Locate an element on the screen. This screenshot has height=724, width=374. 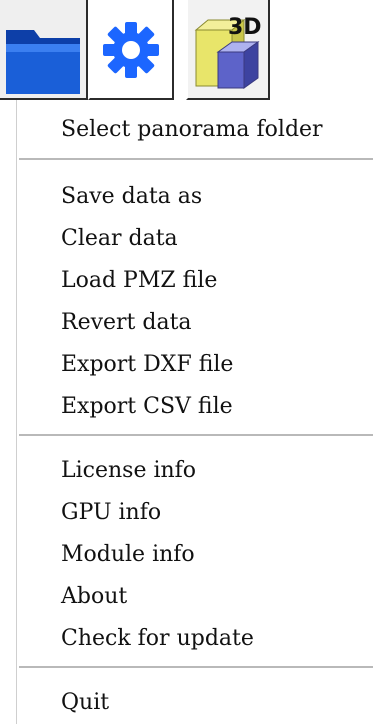
settings-button is located at coordinates (131, 50).